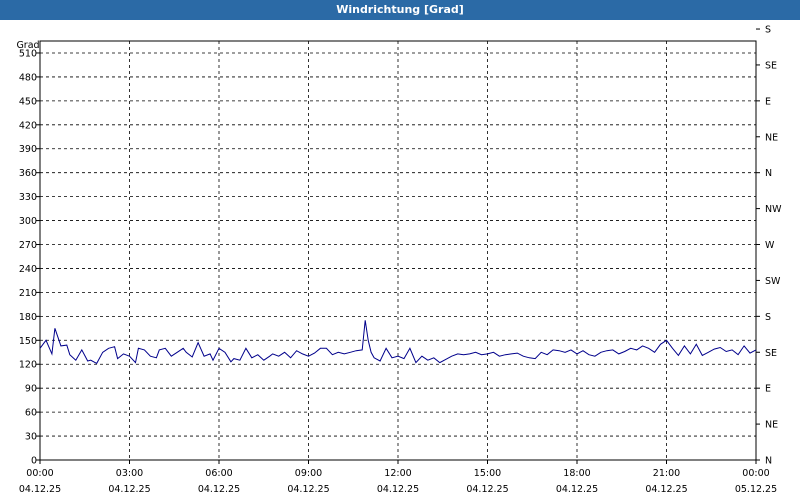  What do you see at coordinates (28, 173) in the screenshot?
I see `y-tick-label: 360` at bounding box center [28, 173].